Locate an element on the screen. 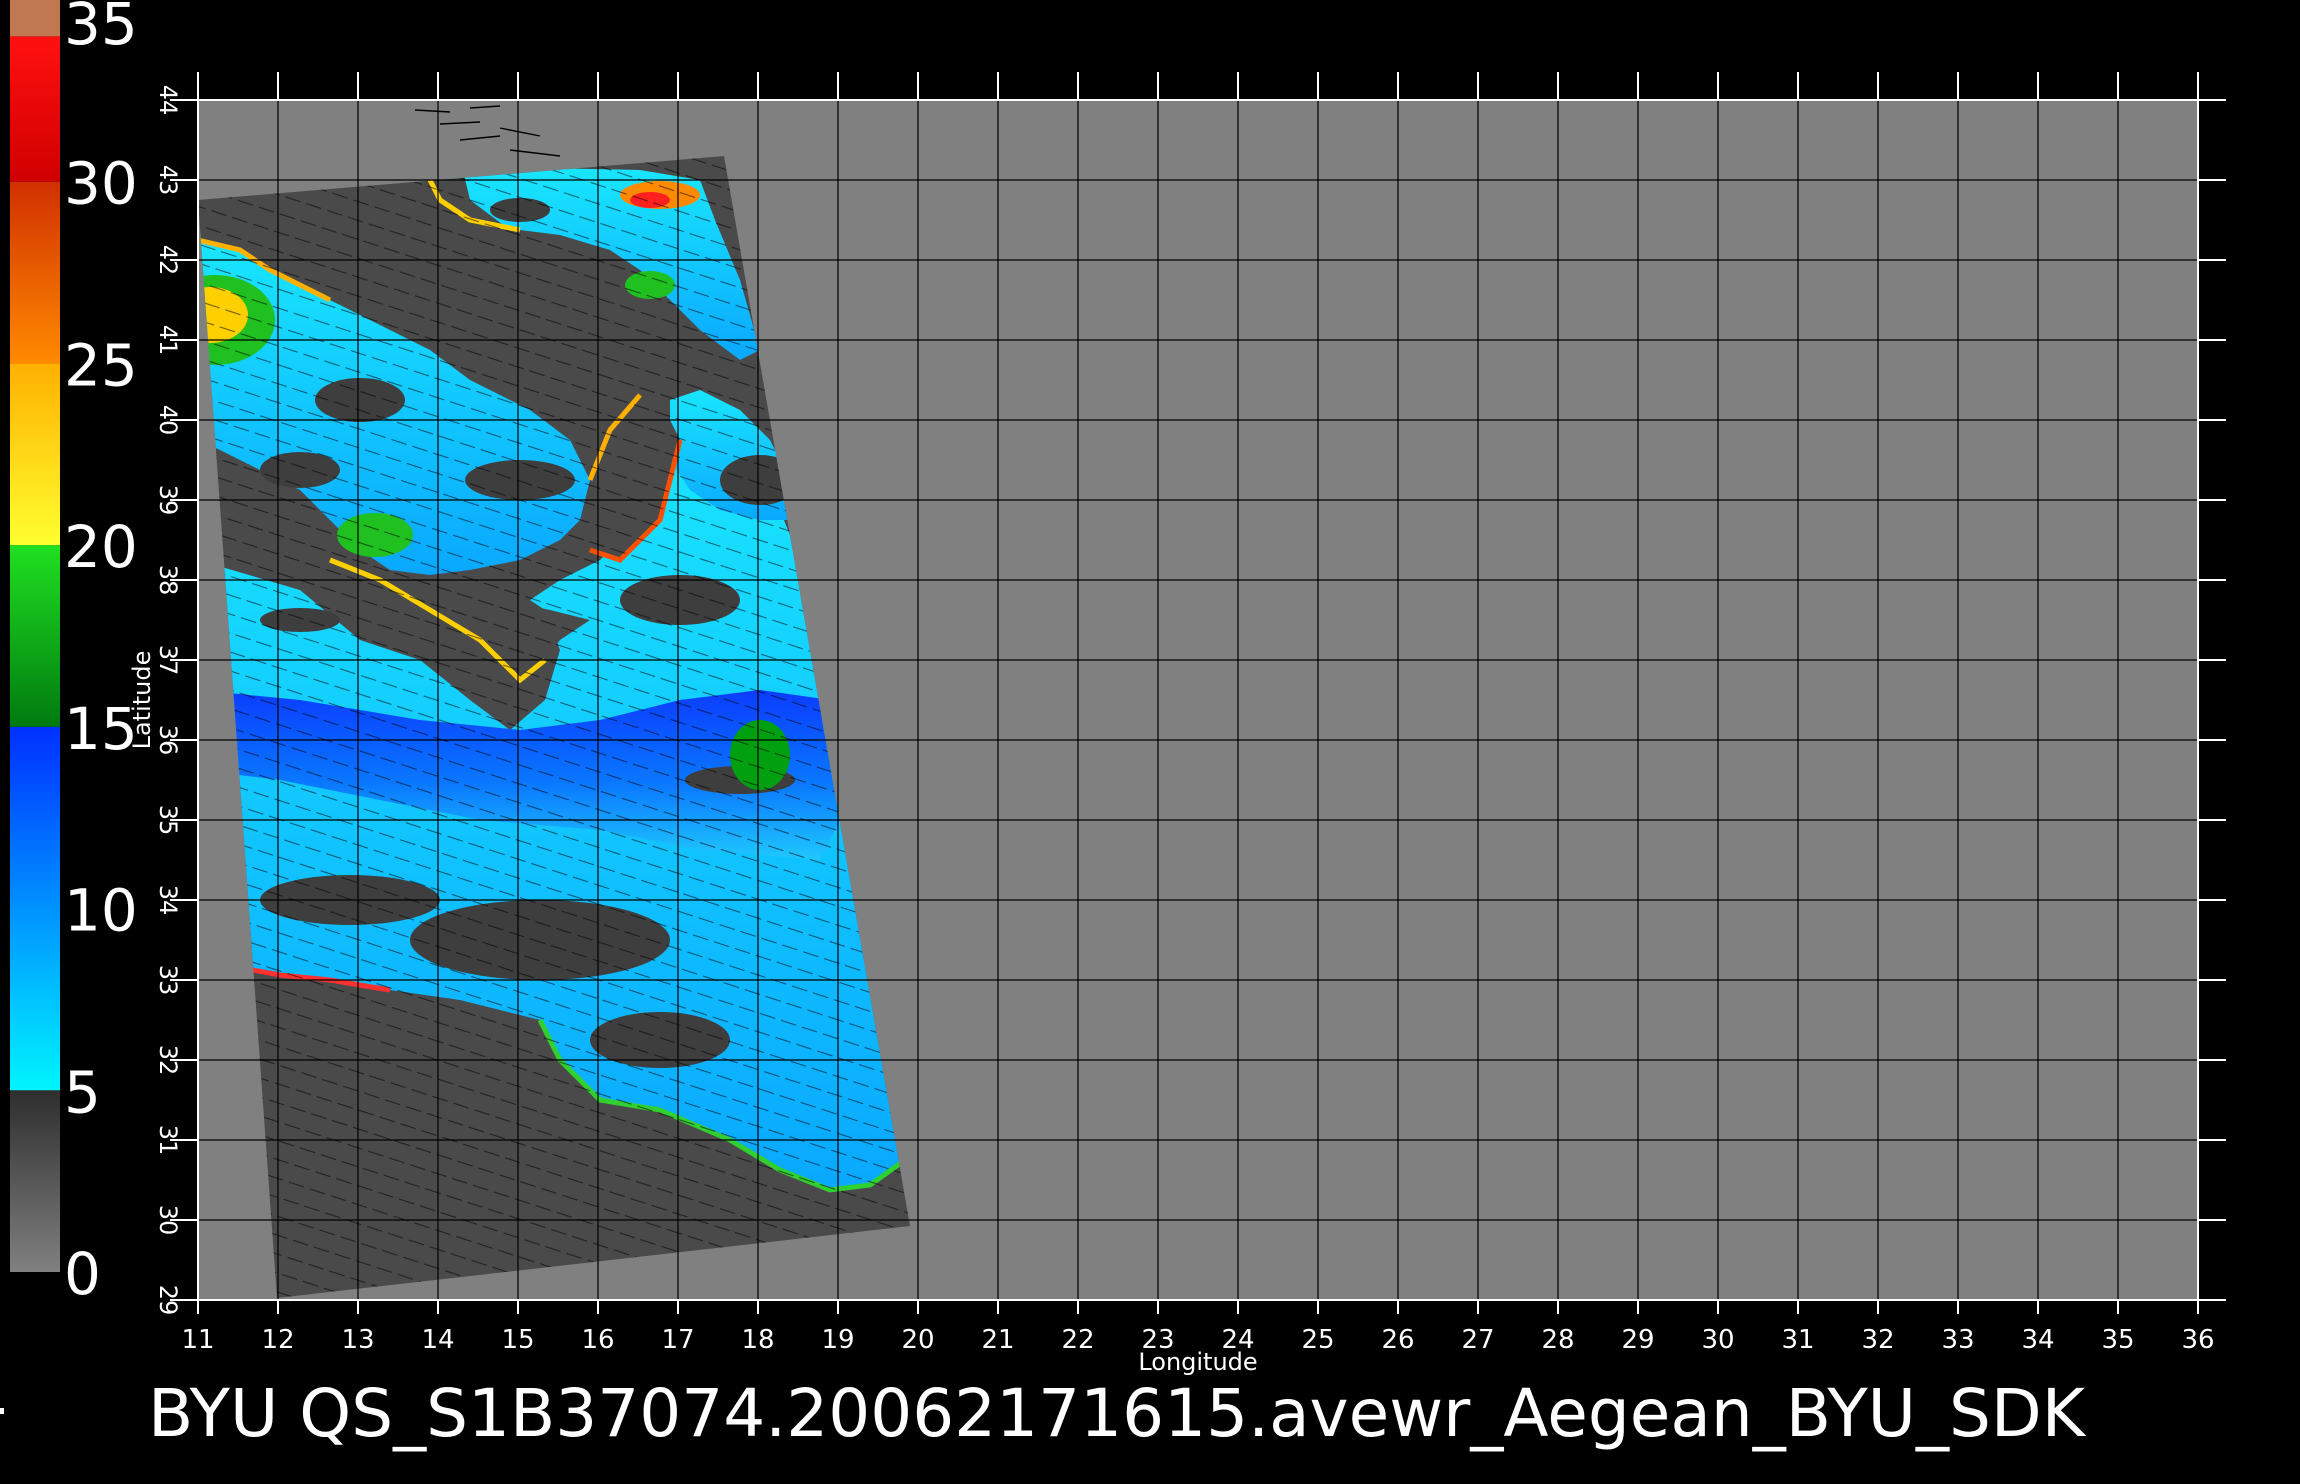  lon-tick-label: 33 is located at coordinates (1957, 1340).